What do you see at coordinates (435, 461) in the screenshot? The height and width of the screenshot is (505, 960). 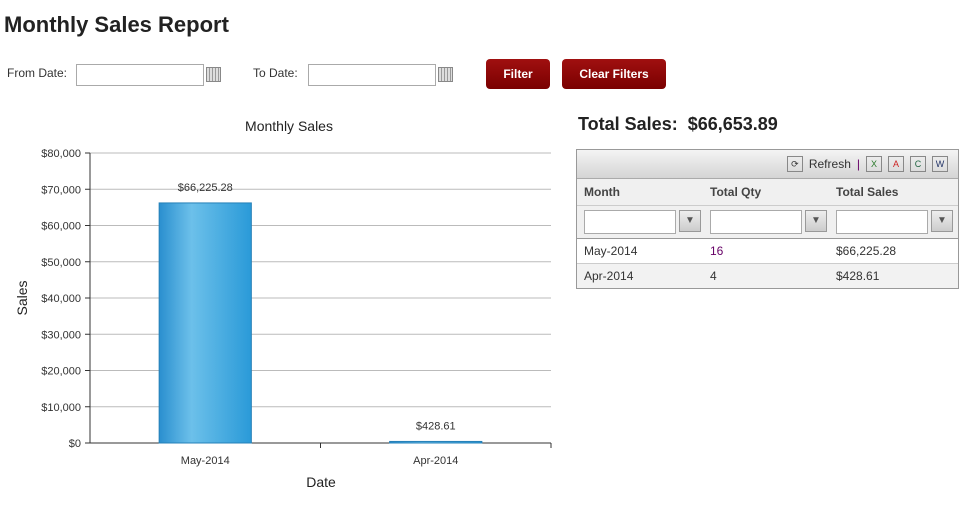 I see `x-tick-label: Apr-2014` at bounding box center [435, 461].